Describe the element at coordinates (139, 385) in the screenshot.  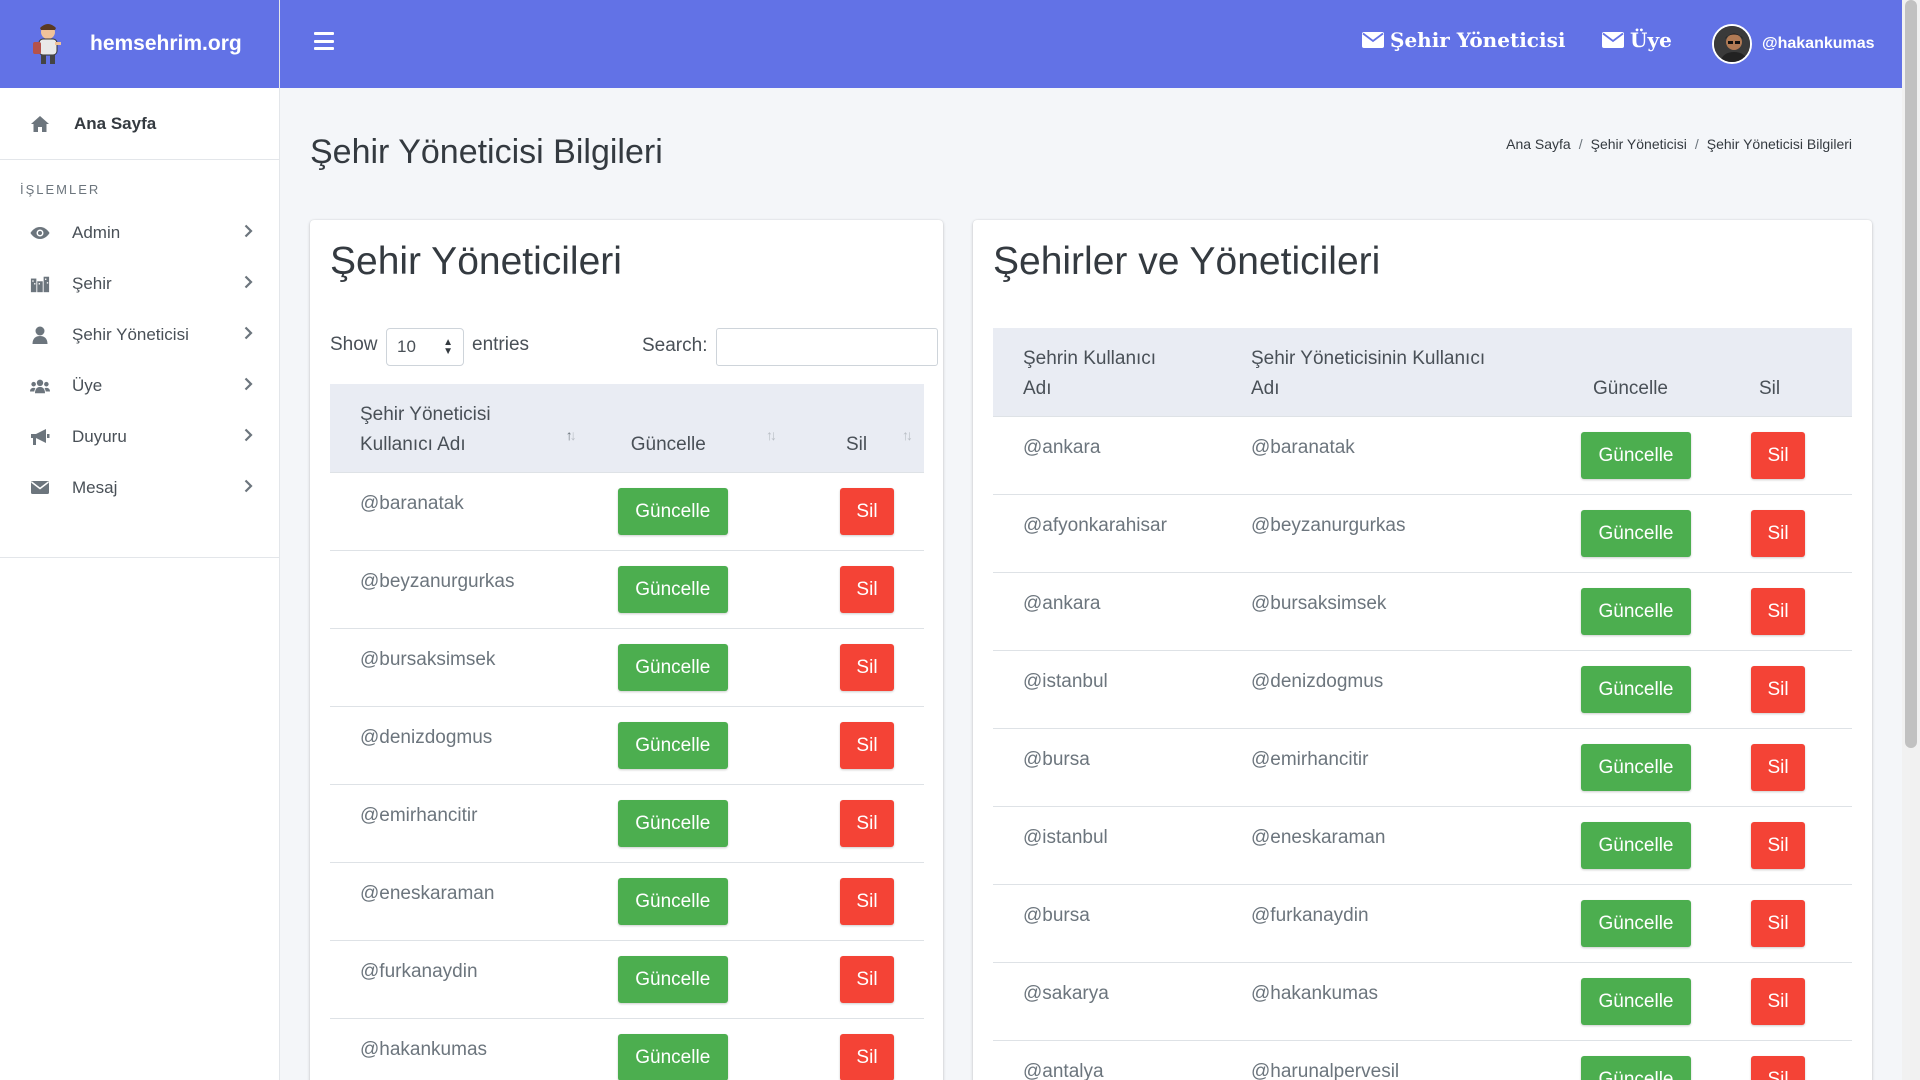
I see `sidebar-item-uye: Üye` at that location.